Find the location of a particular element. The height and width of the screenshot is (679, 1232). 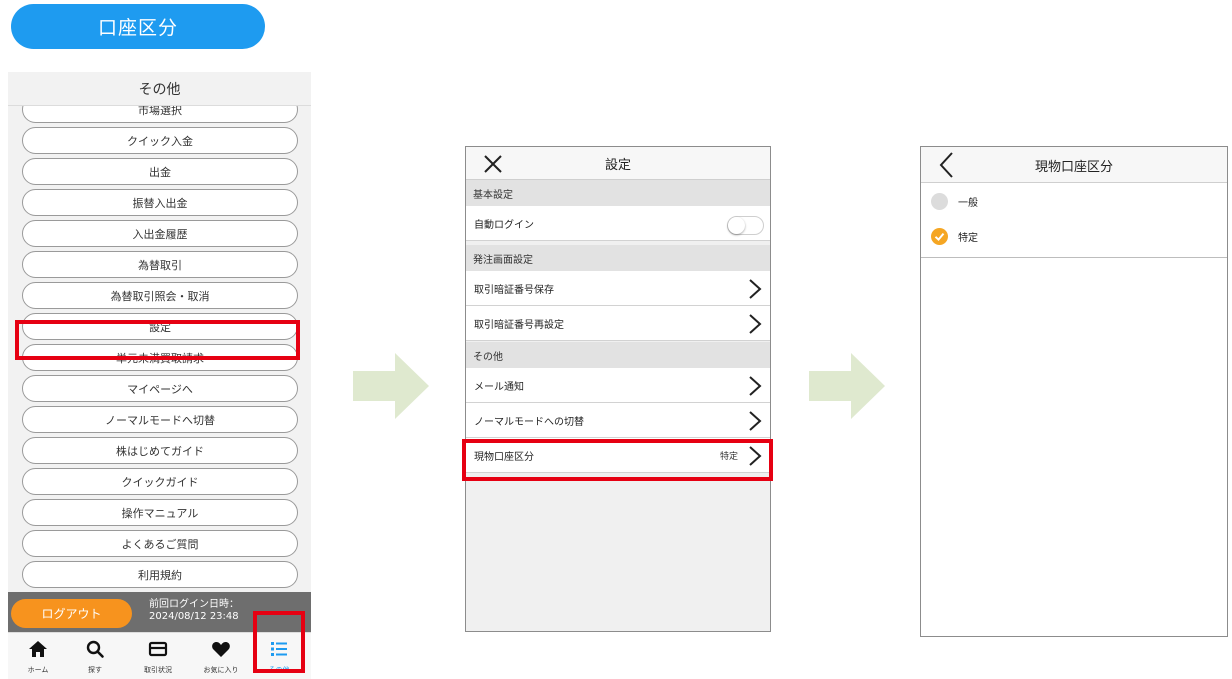

option-specific-label: 特定 is located at coordinates (968, 238).